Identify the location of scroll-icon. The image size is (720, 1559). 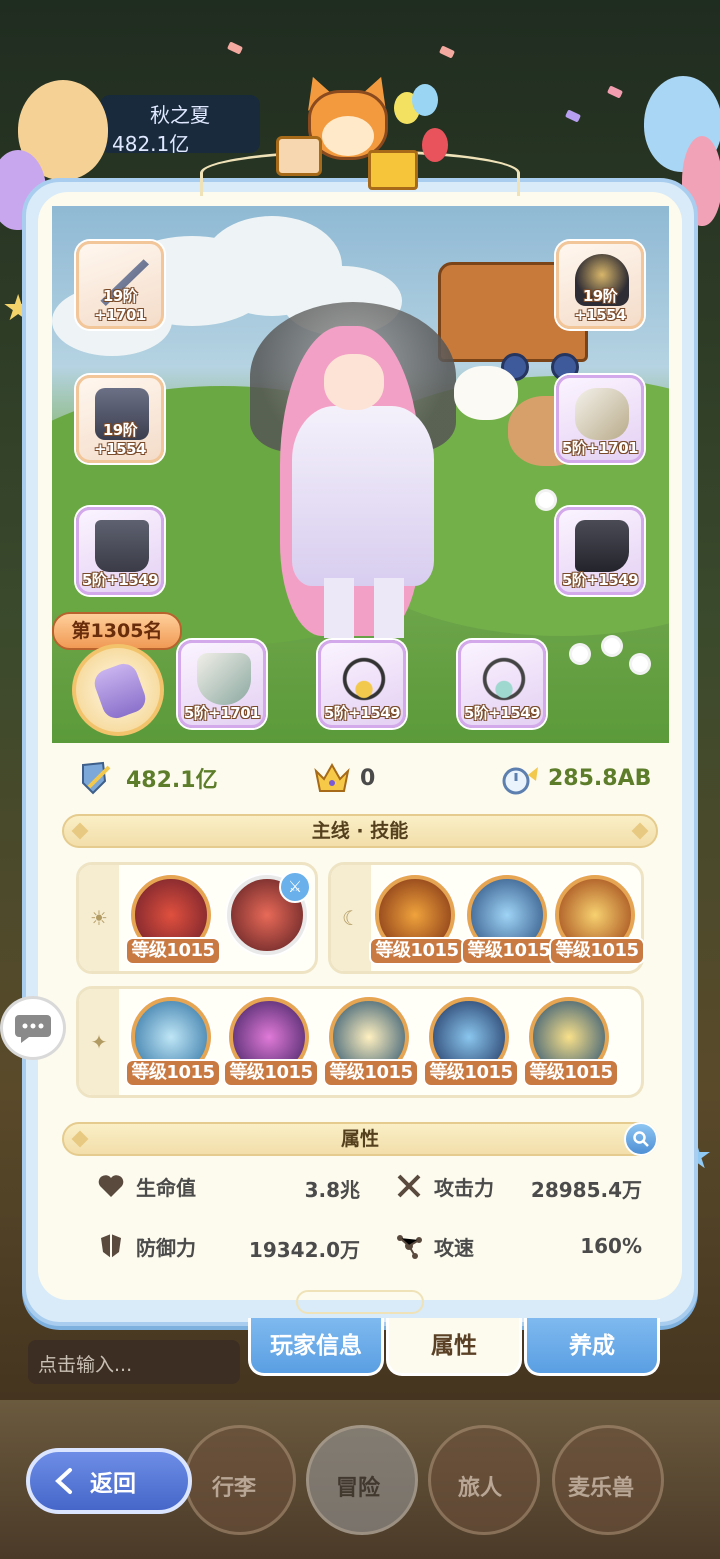
(120, 691).